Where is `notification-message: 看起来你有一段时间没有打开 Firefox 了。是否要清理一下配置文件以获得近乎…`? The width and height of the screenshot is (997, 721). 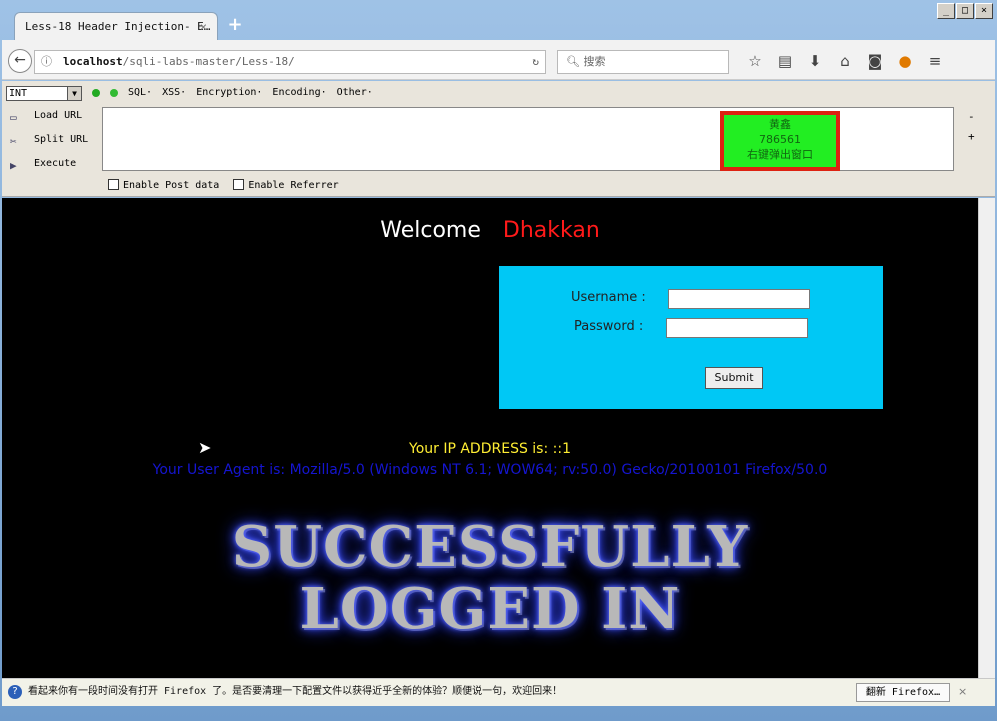
notification-message: 看起来你有一段时间没有打开 Firefox 了。是否要清理一下配置文件以获得近乎… is located at coordinates (295, 691).